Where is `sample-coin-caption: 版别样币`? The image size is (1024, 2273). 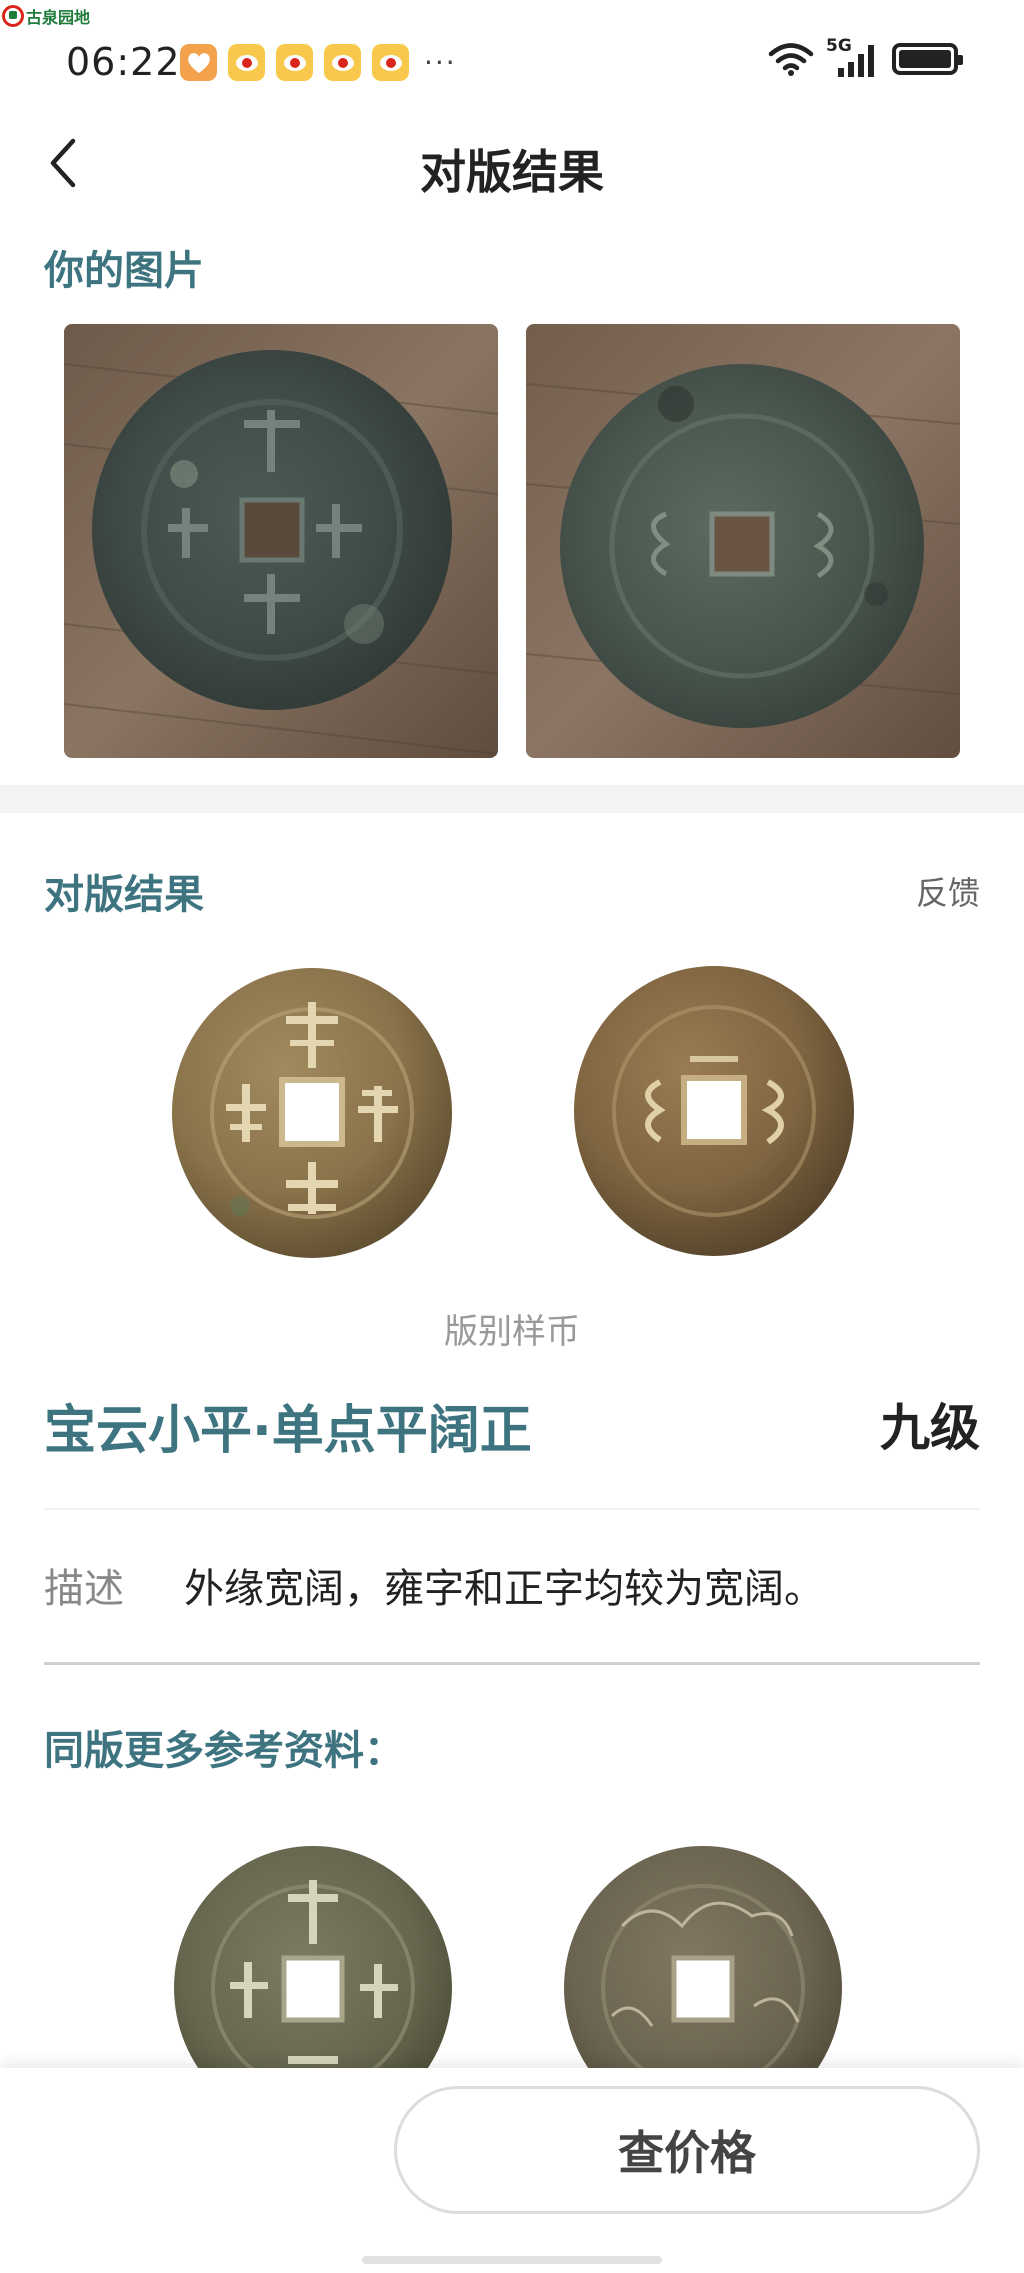 sample-coin-caption: 版别样币 is located at coordinates (512, 1332).